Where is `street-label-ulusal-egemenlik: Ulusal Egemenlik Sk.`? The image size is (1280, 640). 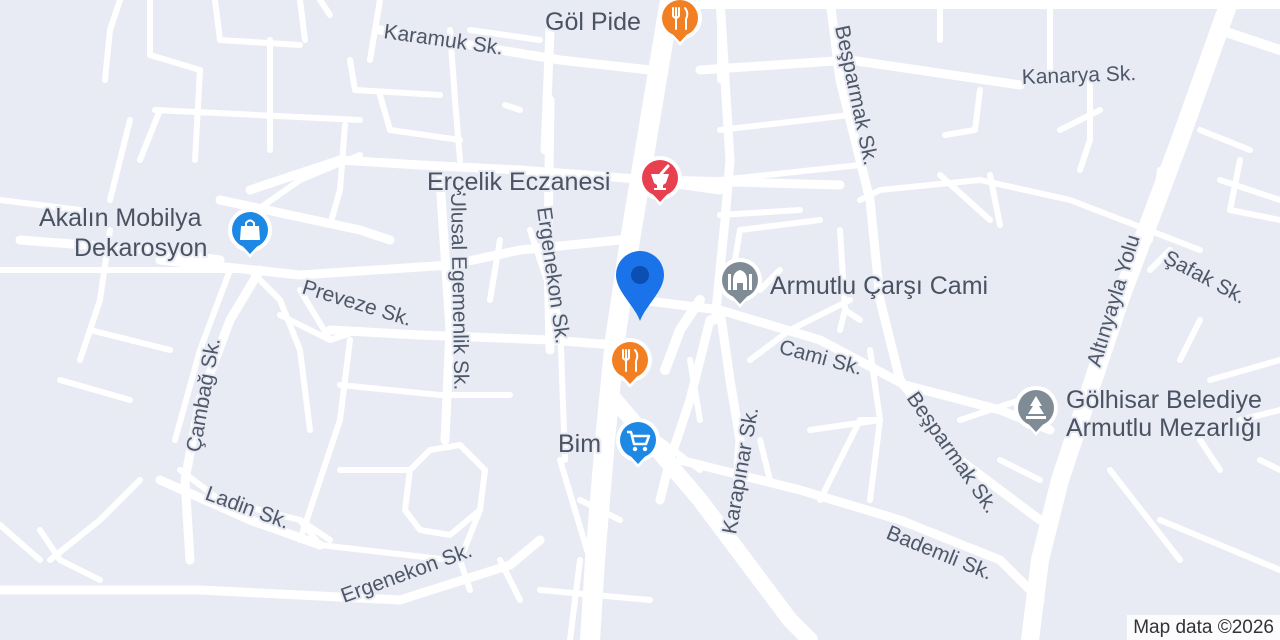
street-label-ulusal-egemenlik: Ulusal Egemenlik Sk. is located at coordinates (459, 291).